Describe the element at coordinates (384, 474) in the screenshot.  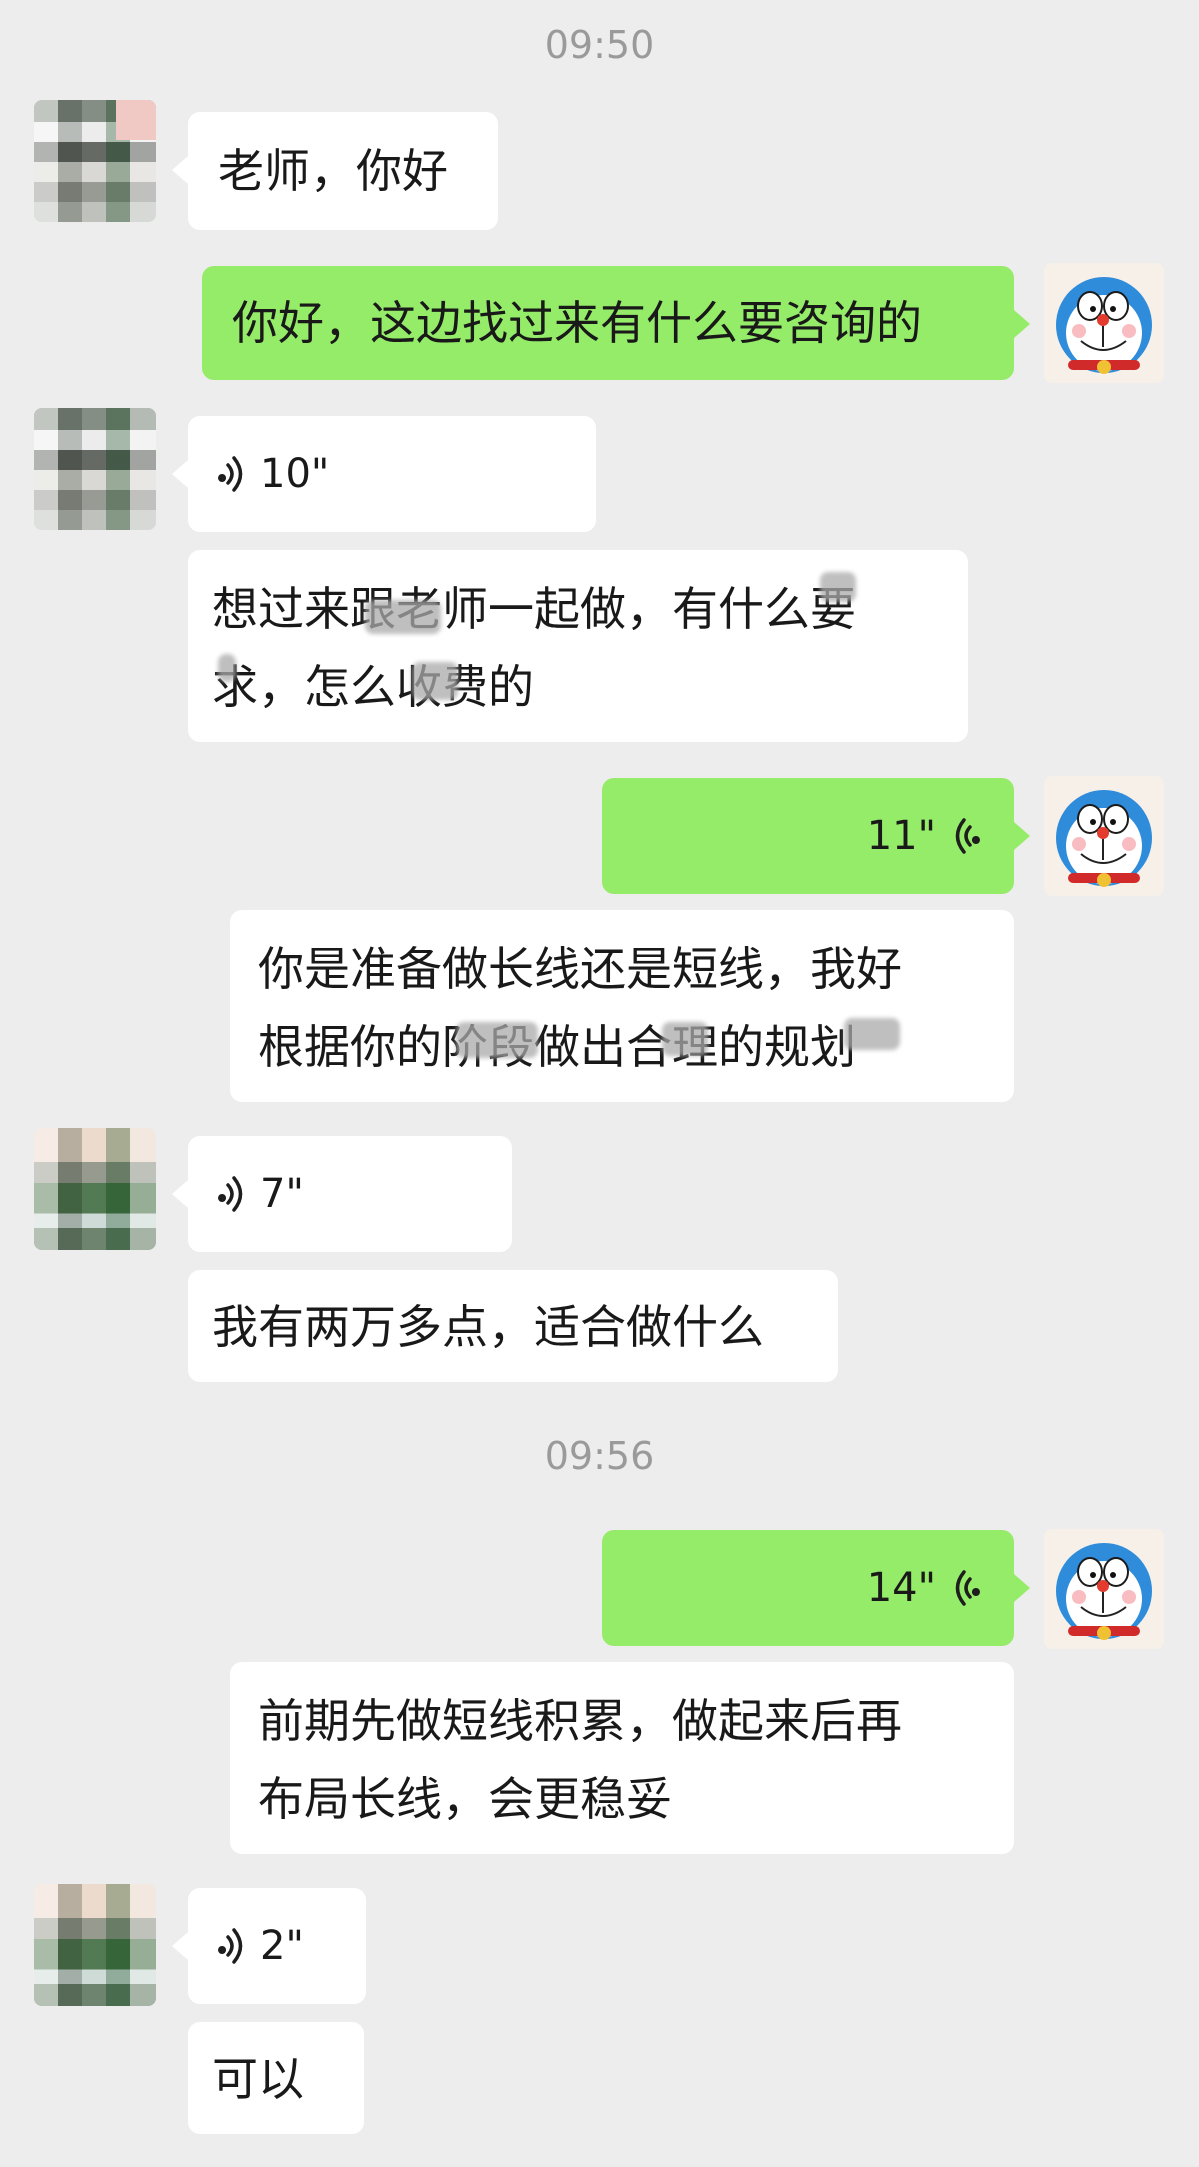
I see `voice-message-bubble: 10"` at that location.